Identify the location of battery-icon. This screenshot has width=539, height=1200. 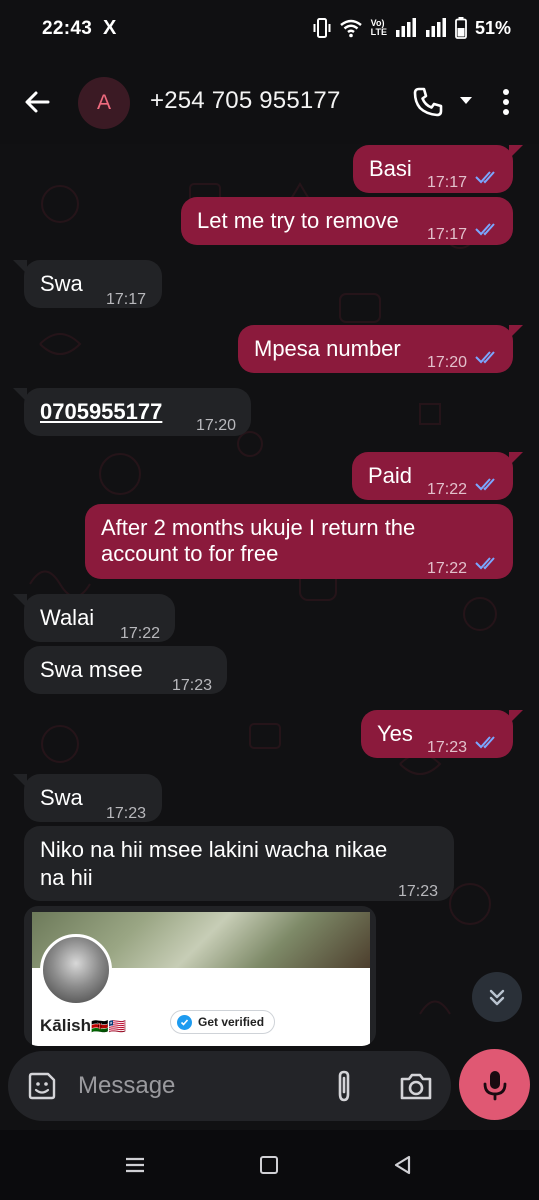
(461, 28).